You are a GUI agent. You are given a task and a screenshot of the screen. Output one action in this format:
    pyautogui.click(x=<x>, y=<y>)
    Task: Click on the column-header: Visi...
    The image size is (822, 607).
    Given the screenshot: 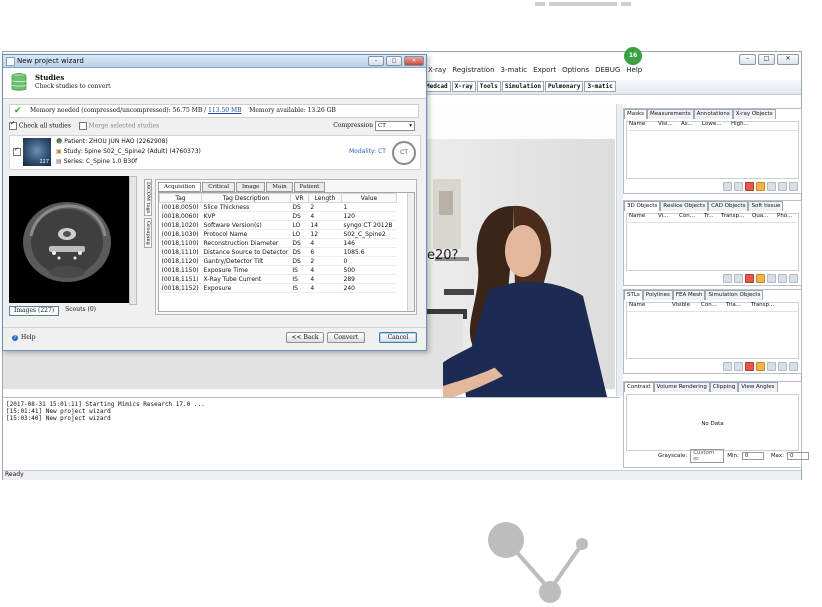 What is the action you would take?
    pyautogui.click(x=666, y=125)
    